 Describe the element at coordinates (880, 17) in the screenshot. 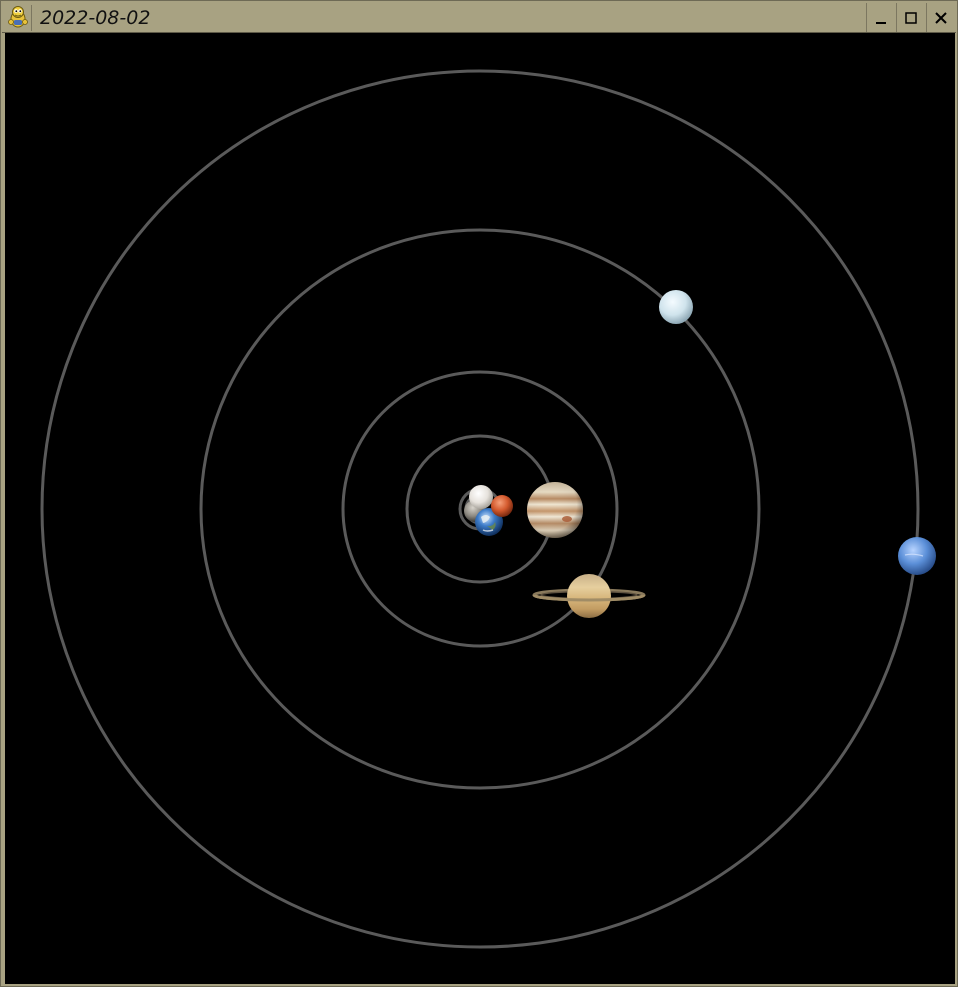

I see `minimize-button` at that location.